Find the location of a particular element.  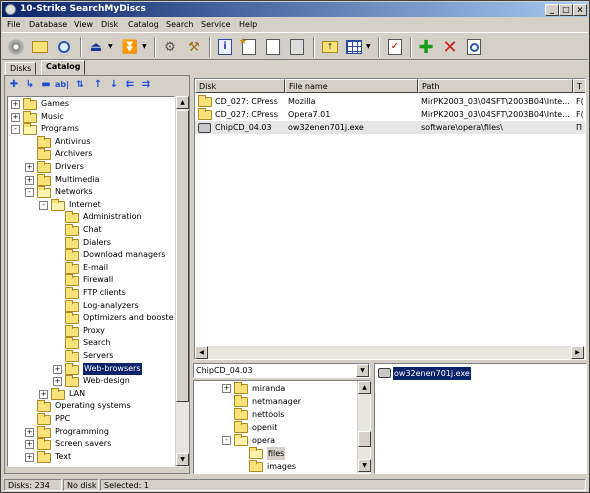

tree-item: openit is located at coordinates (275, 427).